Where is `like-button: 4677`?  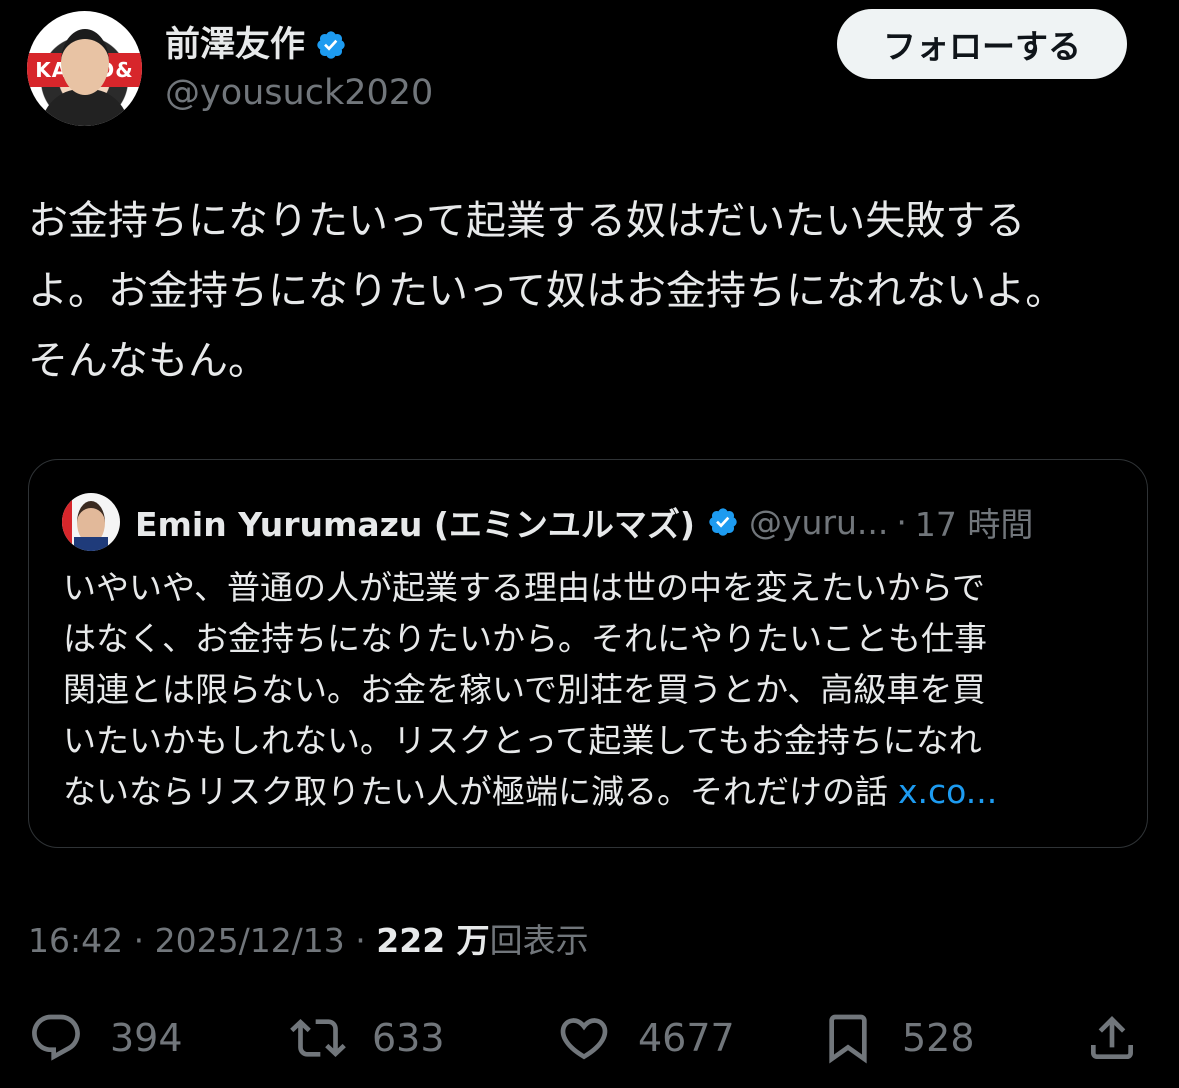 like-button: 4677 is located at coordinates (645, 1038).